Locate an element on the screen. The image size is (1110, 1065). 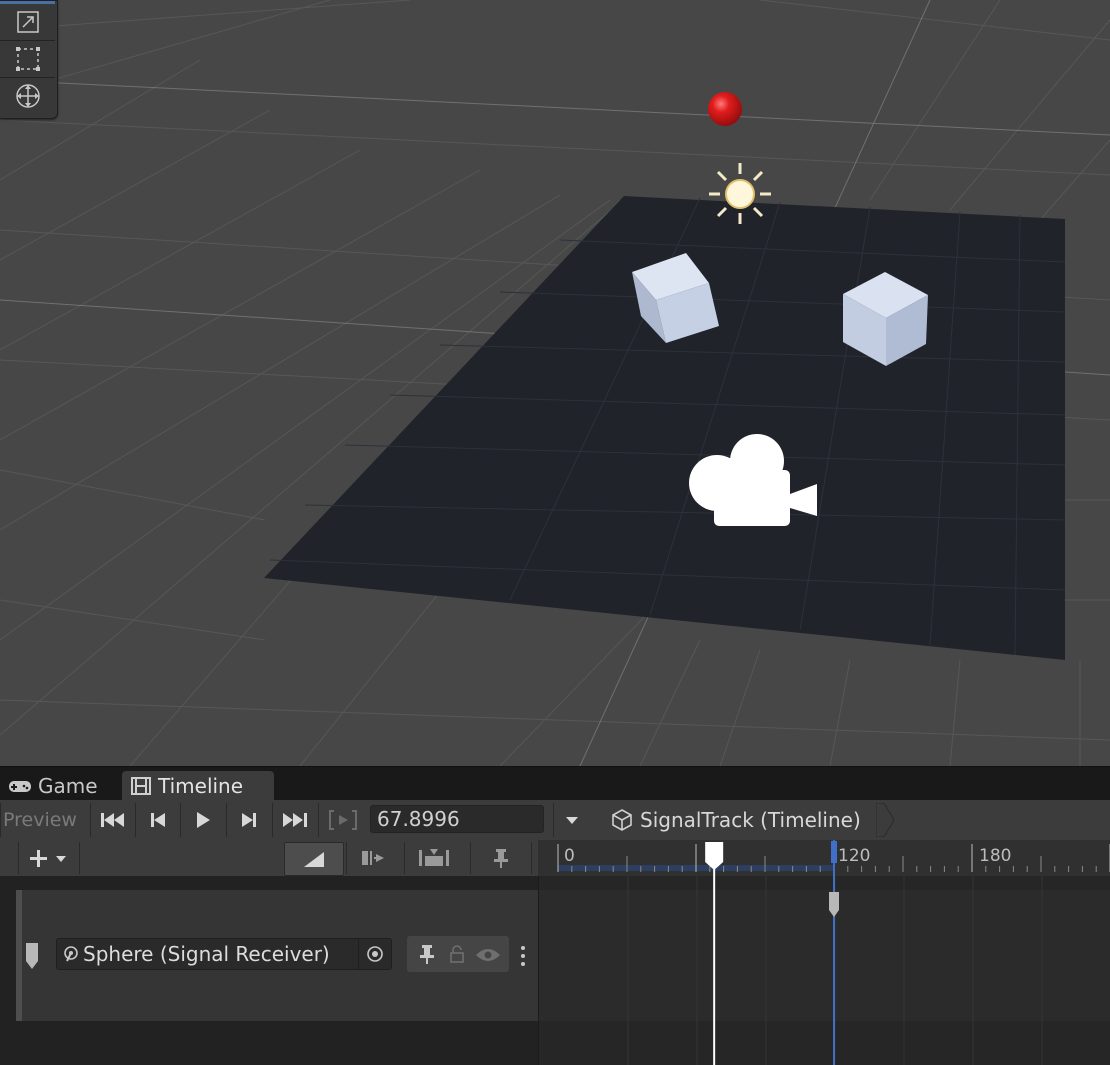
eye-icon is located at coordinates (488, 955).